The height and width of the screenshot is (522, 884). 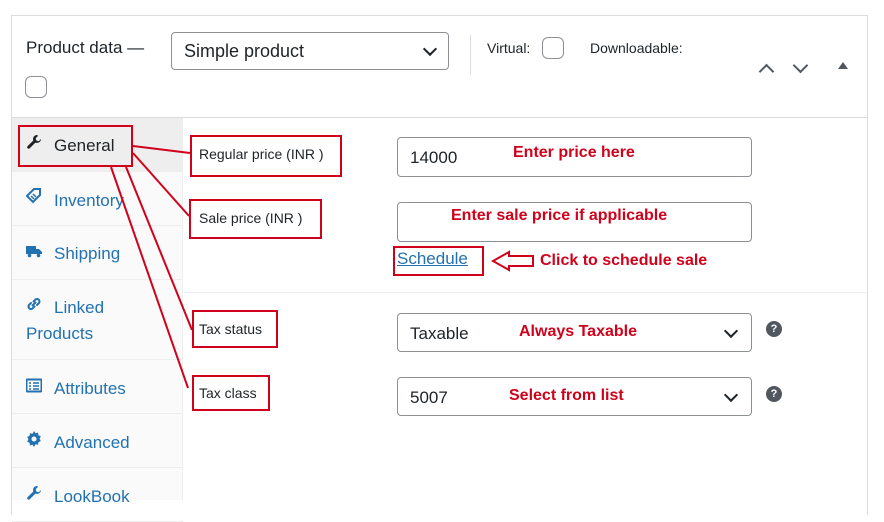 I want to click on annotation-enter-price: Enter price here, so click(x=574, y=152).